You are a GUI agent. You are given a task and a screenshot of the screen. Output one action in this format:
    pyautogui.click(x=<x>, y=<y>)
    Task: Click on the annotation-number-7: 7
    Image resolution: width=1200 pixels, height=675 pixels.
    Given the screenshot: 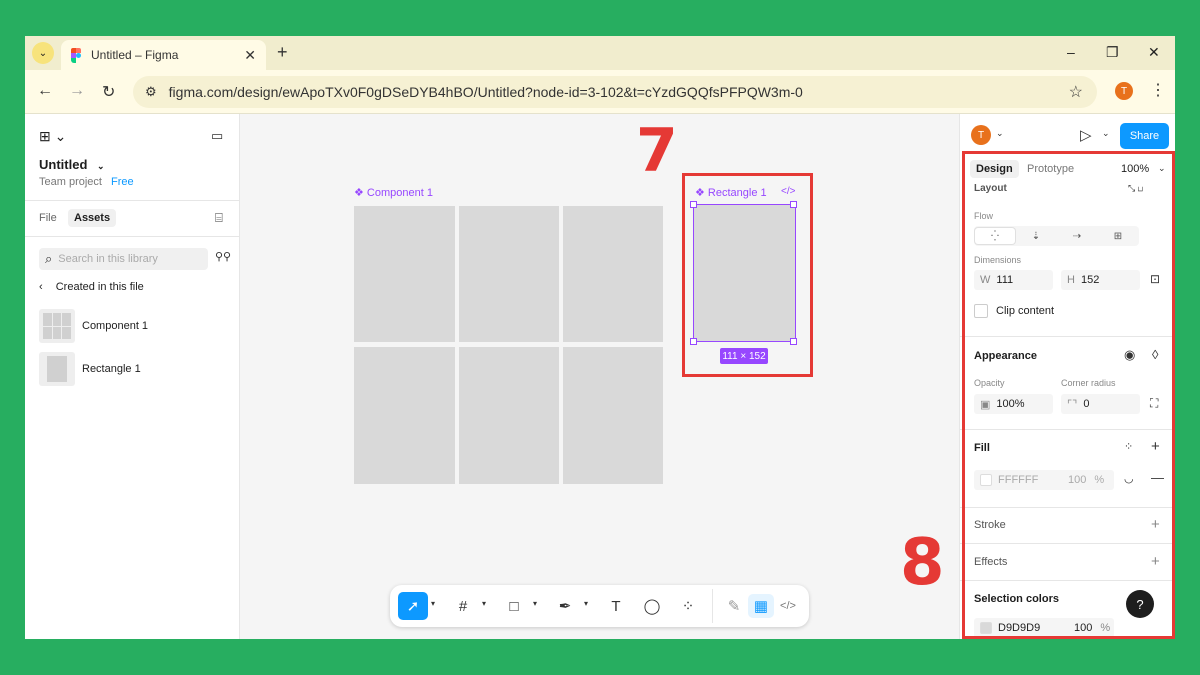 What is the action you would take?
    pyautogui.click(x=657, y=151)
    